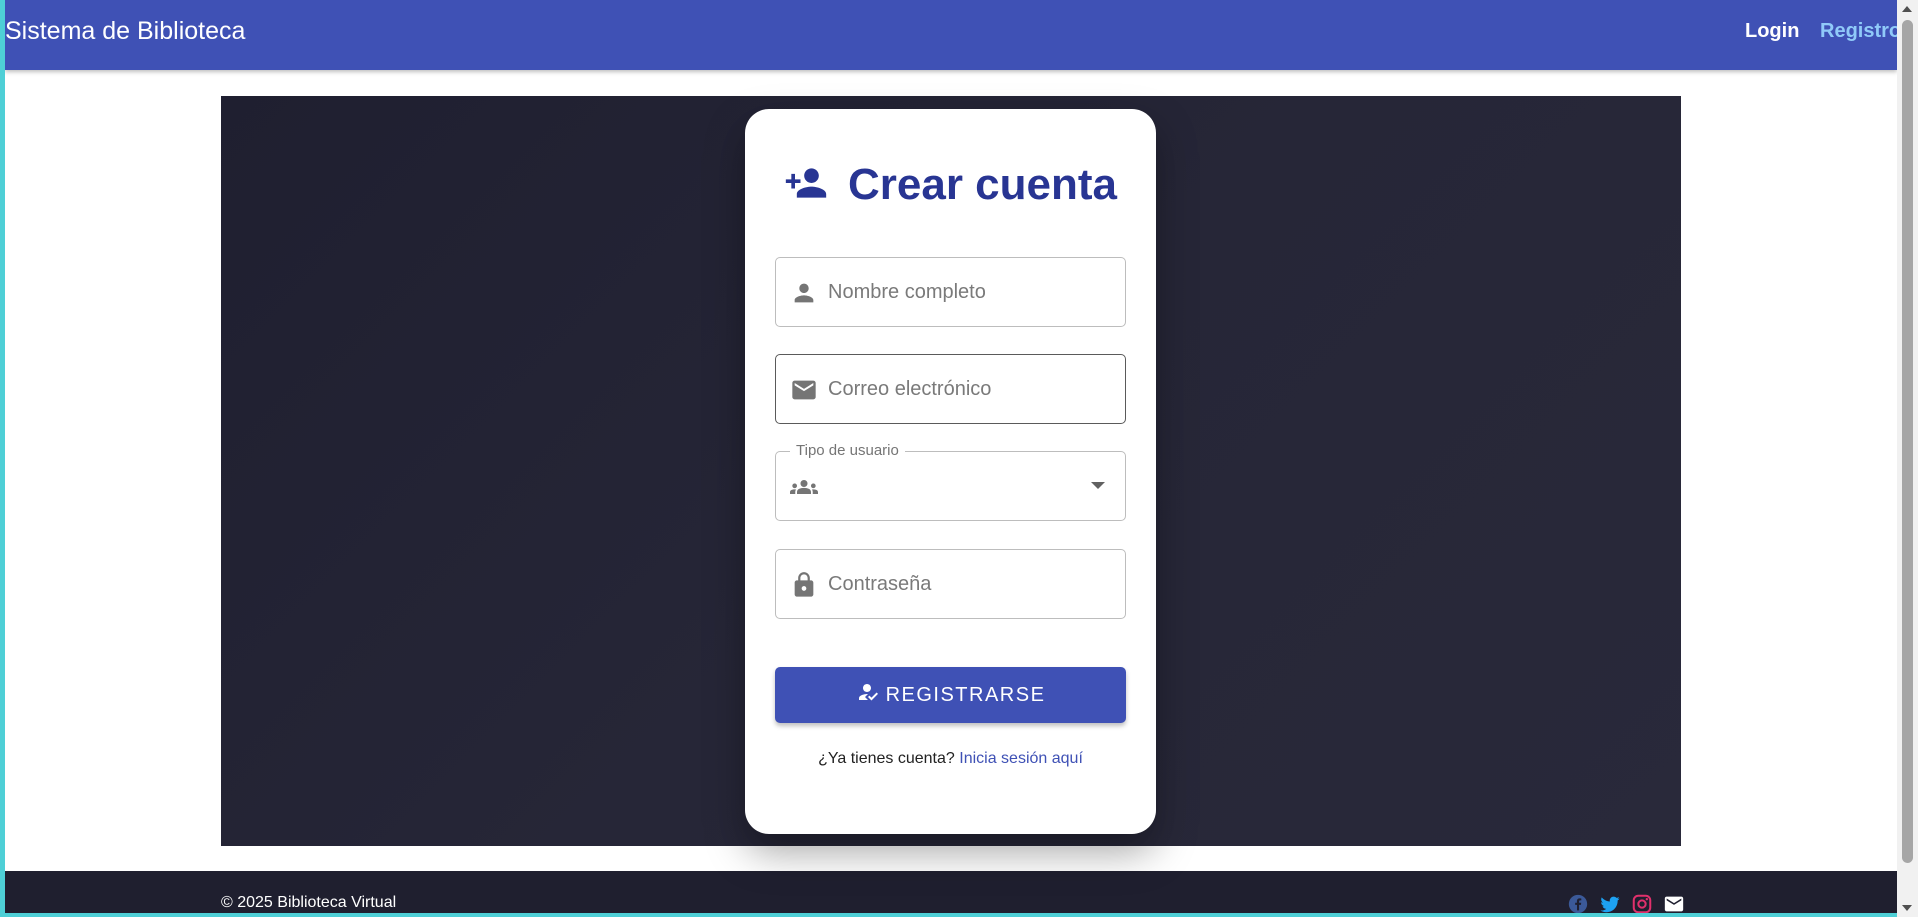  Describe the element at coordinates (804, 293) in the screenshot. I see `person-icon` at that location.